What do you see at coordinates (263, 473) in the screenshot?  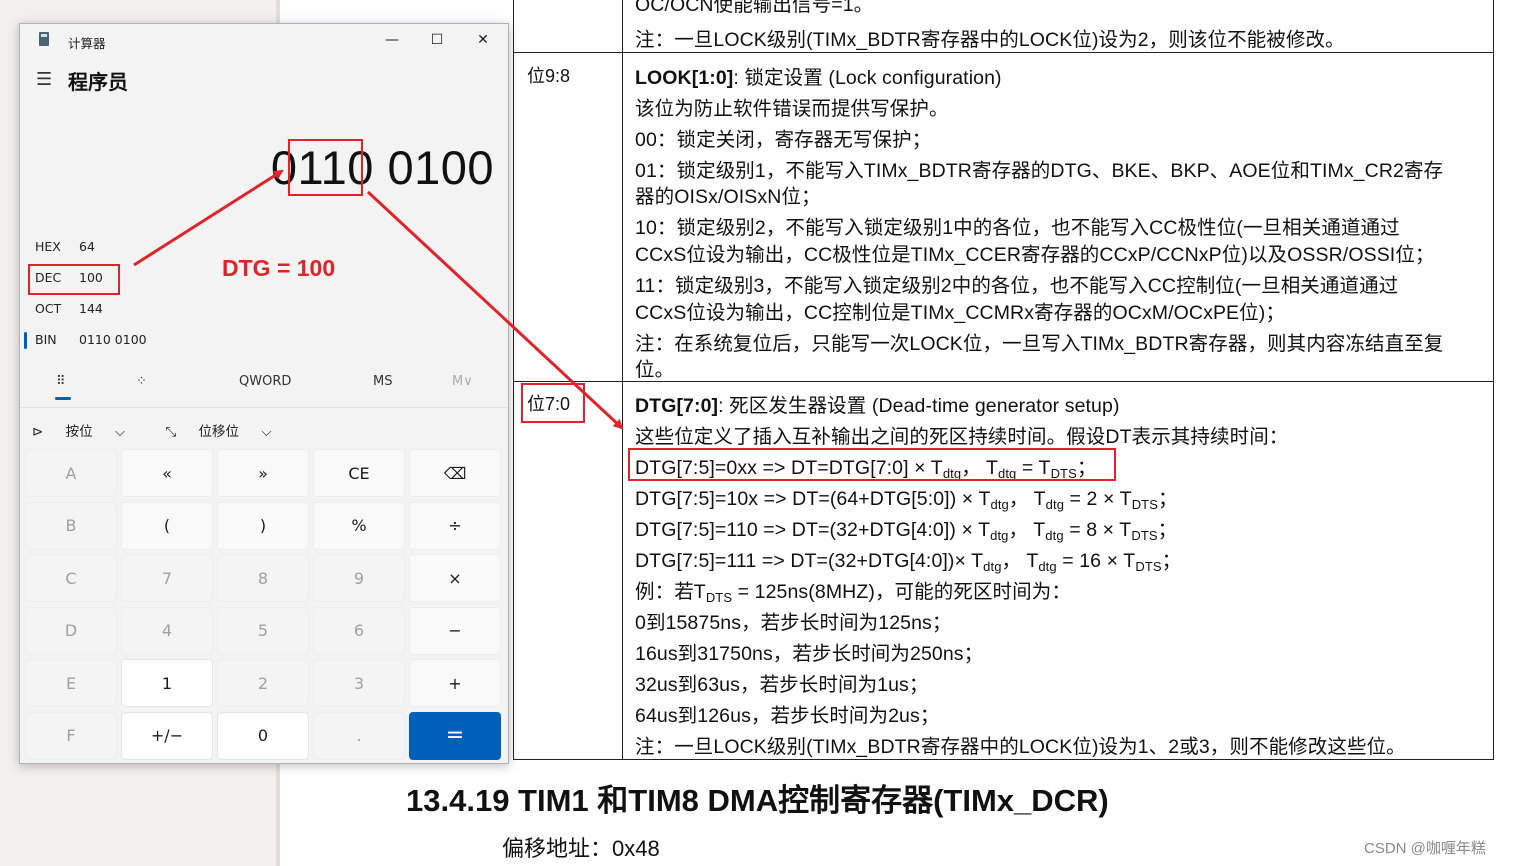 I see `shift-right-button: »` at bounding box center [263, 473].